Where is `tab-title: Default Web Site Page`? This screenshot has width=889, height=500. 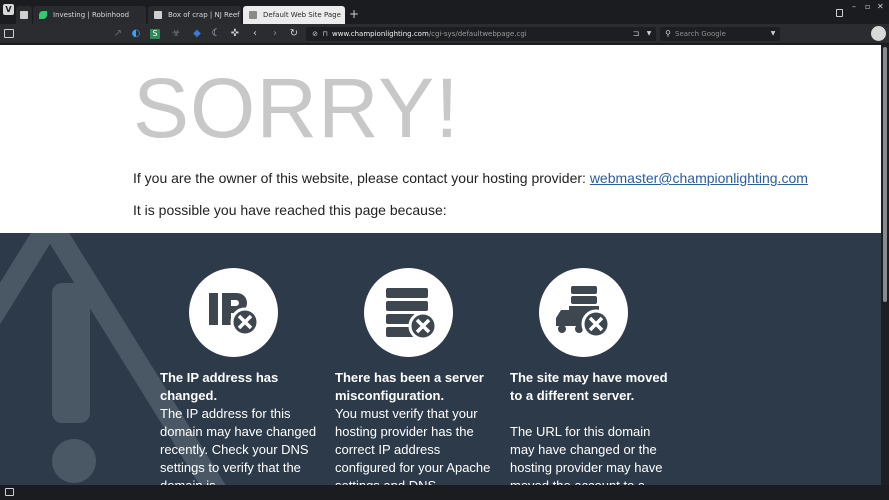 tab-title: Default Web Site Page is located at coordinates (302, 15).